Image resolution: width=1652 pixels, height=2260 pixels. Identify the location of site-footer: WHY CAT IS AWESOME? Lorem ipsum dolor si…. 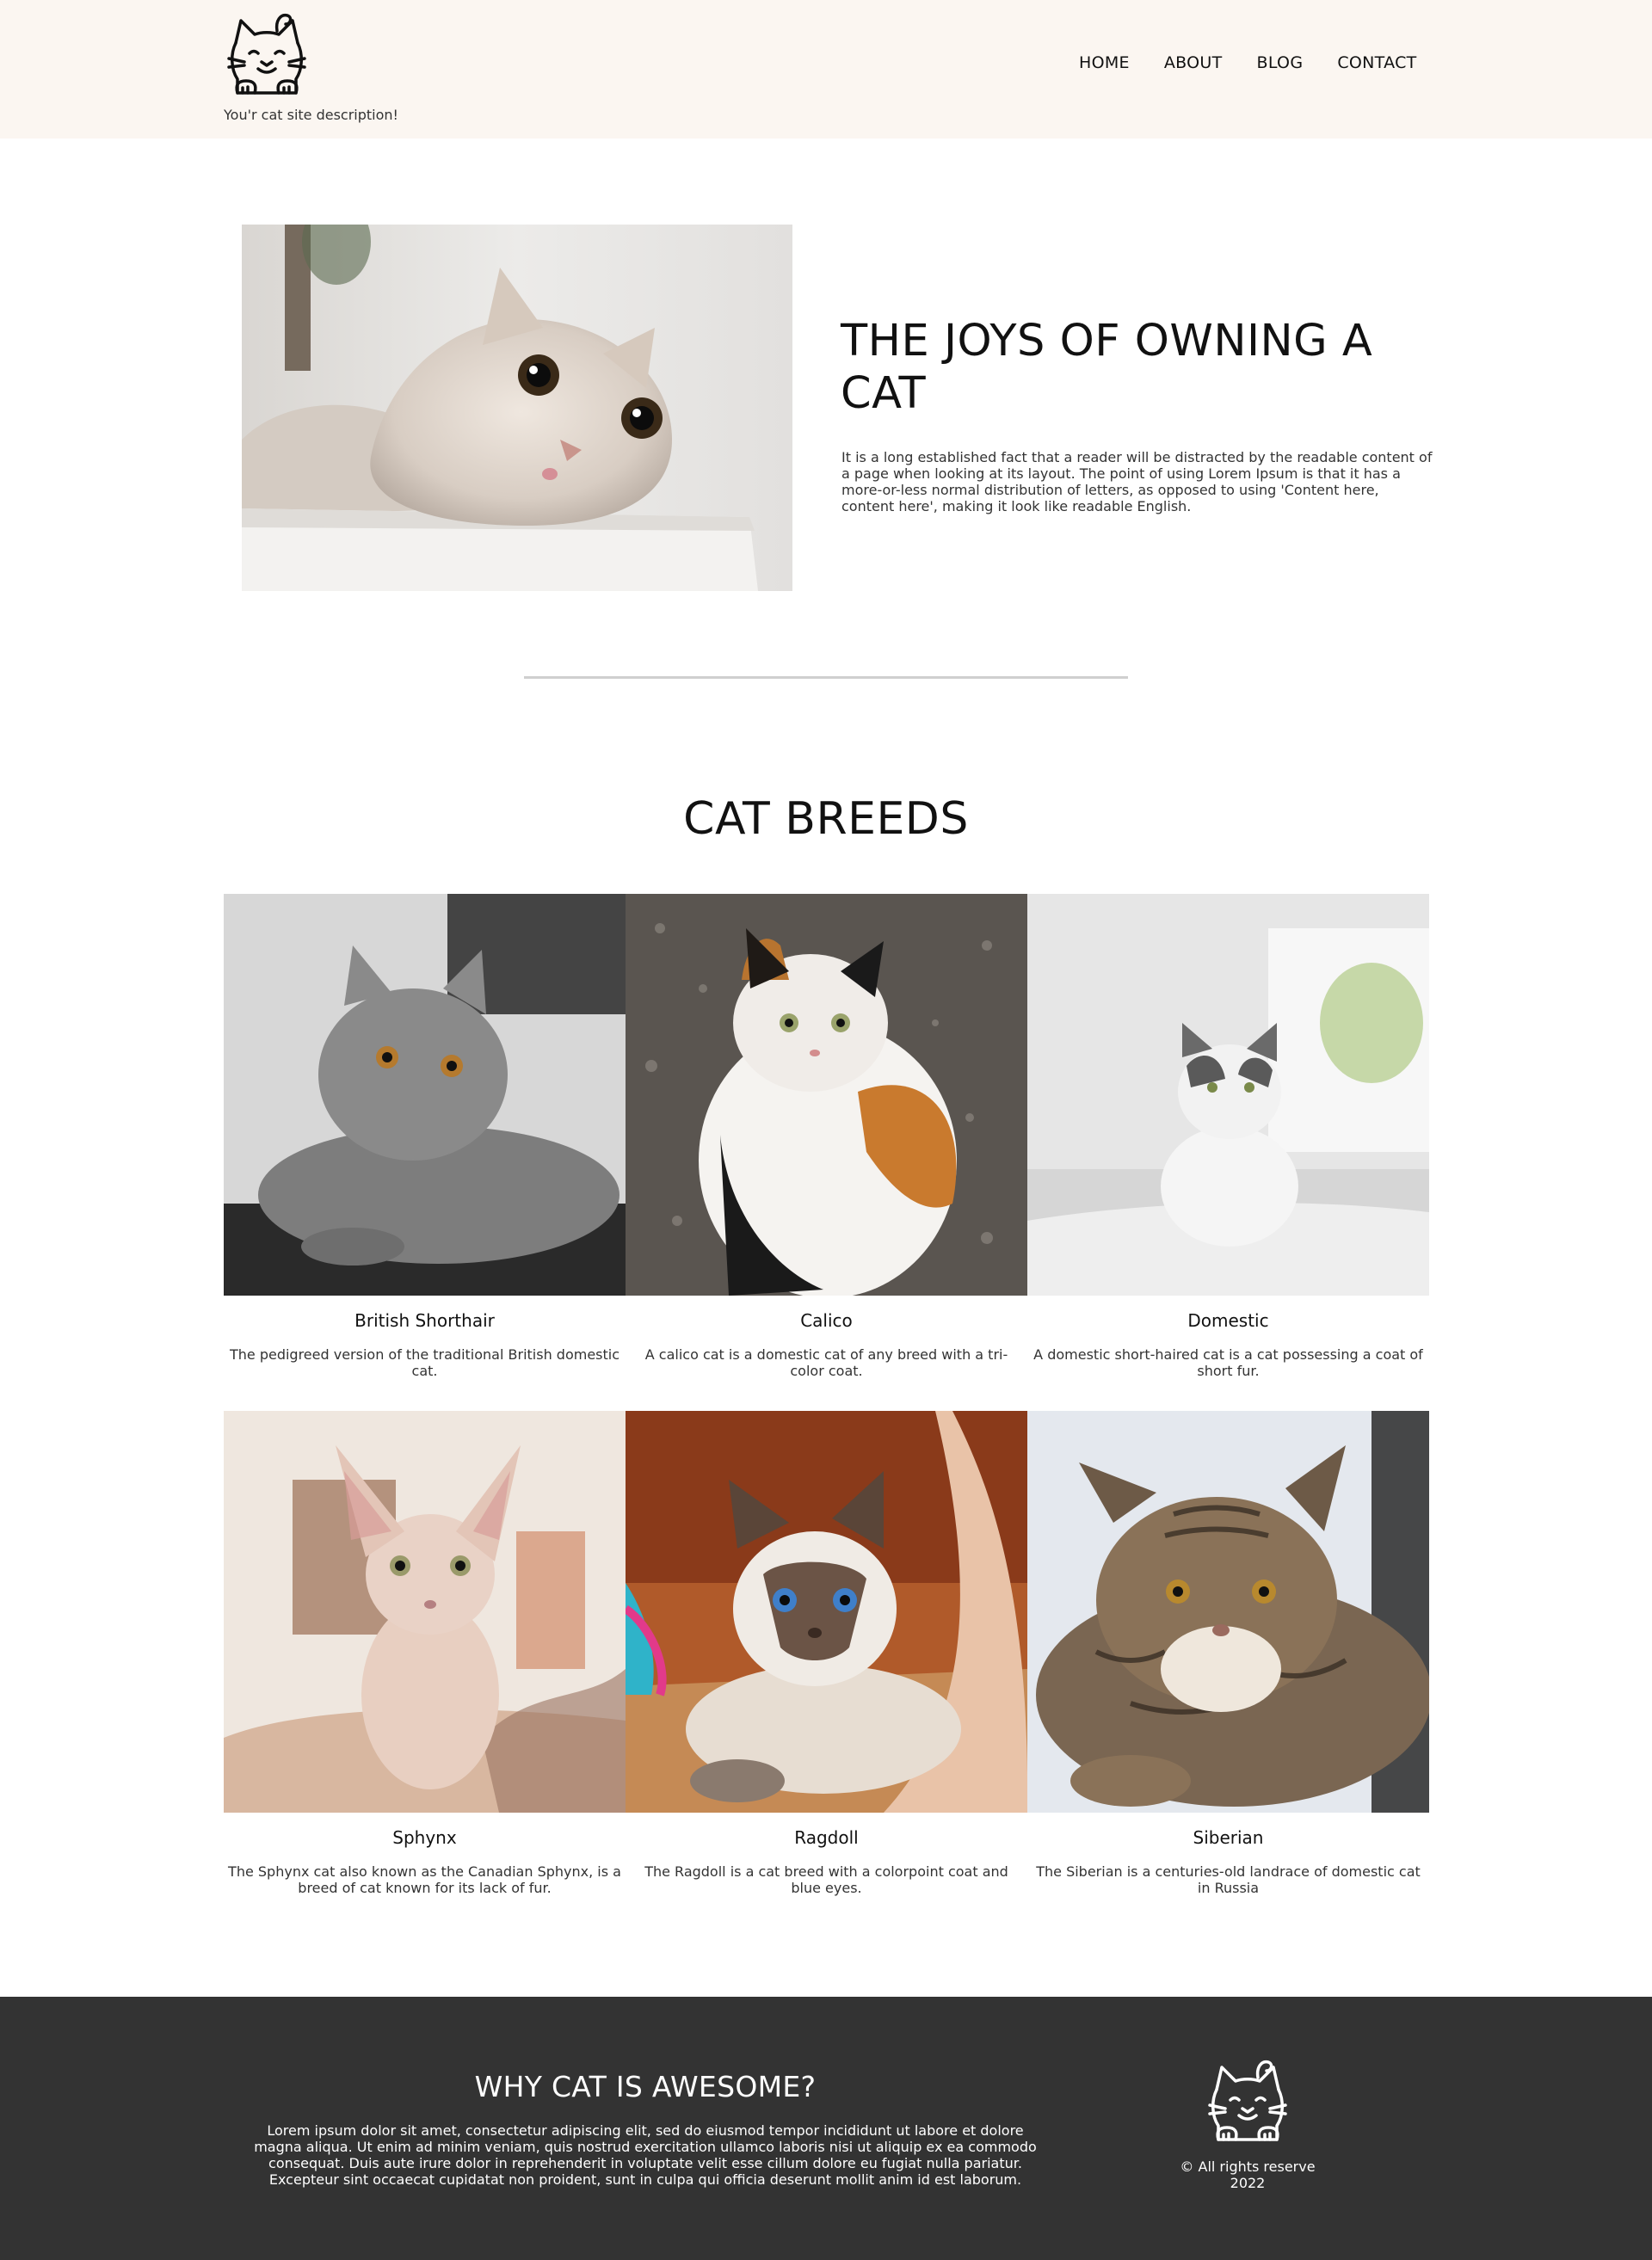
(826, 2128).